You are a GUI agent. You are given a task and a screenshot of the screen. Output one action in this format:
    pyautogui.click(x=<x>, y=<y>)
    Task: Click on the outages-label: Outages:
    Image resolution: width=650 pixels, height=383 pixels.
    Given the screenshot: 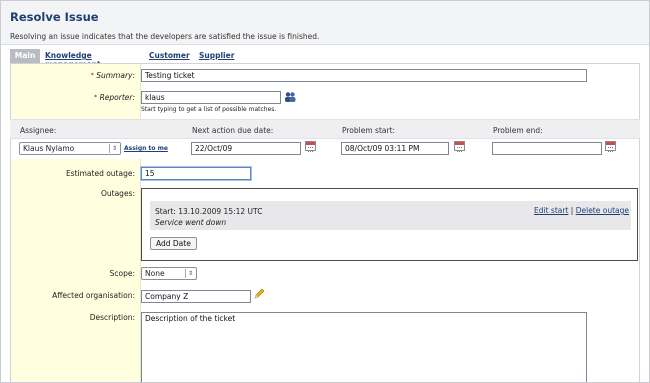 What is the action you would take?
    pyautogui.click(x=117, y=193)
    